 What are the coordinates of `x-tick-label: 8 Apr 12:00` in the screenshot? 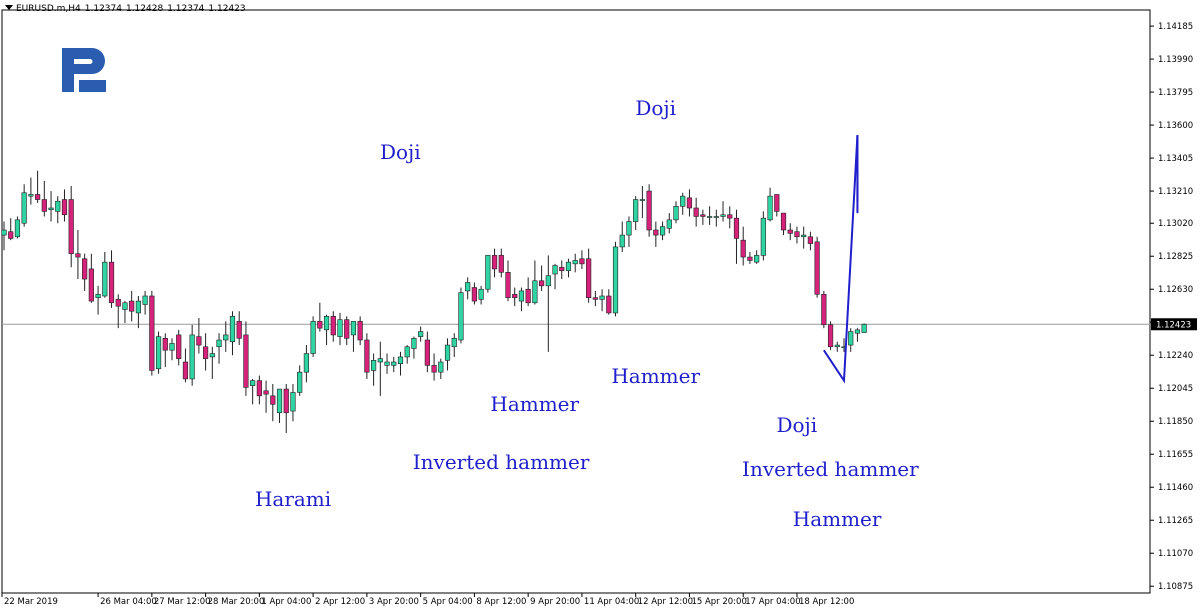 It's located at (501, 602).